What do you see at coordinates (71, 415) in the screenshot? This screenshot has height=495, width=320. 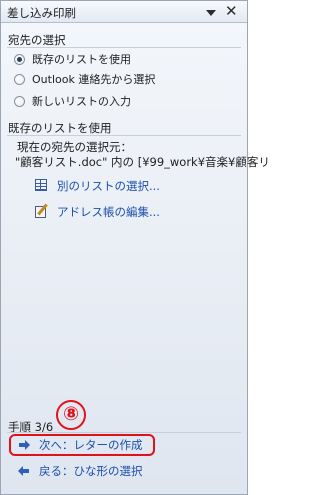 I see `annotation-circled-number: ⑧` at bounding box center [71, 415].